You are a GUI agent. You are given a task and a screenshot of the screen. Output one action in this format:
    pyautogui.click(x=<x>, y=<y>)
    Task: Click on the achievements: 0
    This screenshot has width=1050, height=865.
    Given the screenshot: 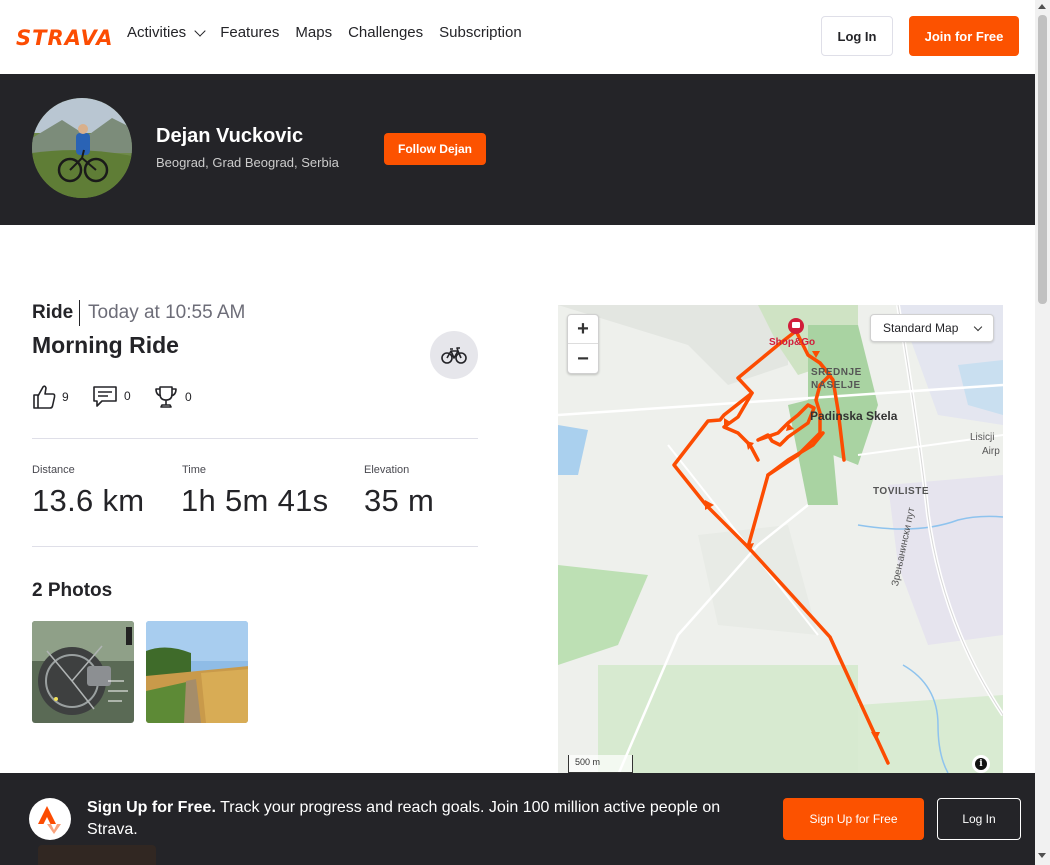 What is the action you would take?
    pyautogui.click(x=172, y=397)
    